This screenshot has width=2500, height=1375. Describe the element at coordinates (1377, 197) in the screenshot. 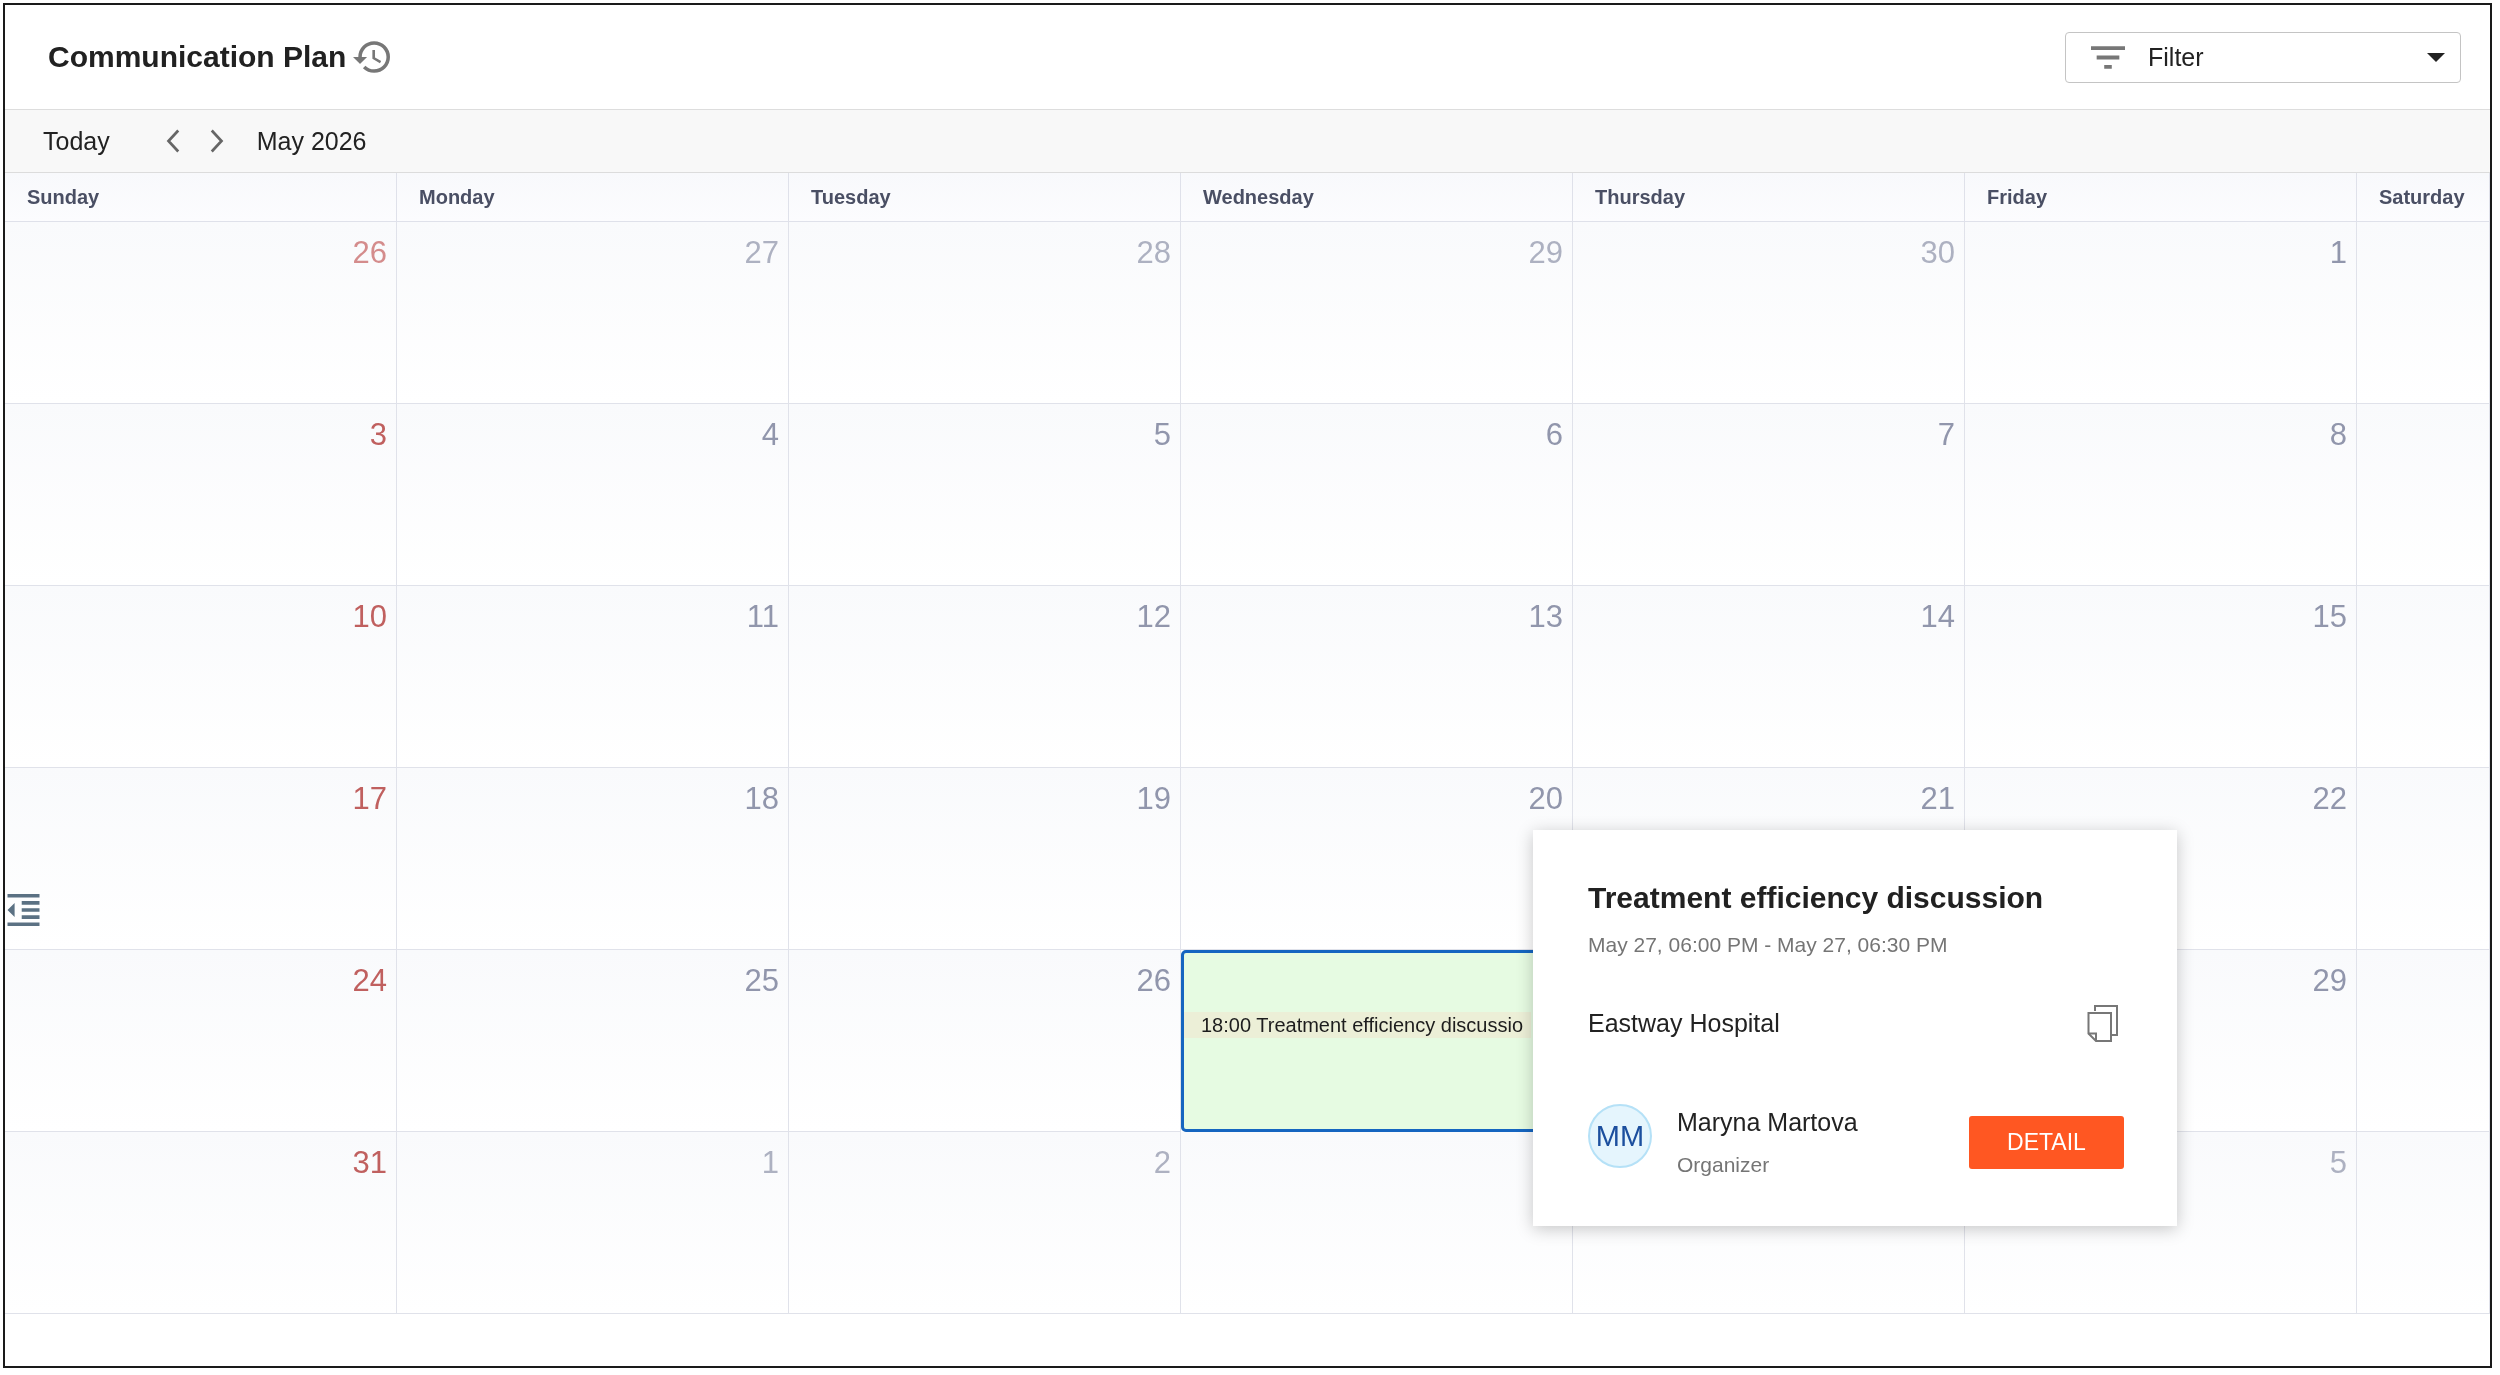

I see `weekday-header: Wednesday` at that location.